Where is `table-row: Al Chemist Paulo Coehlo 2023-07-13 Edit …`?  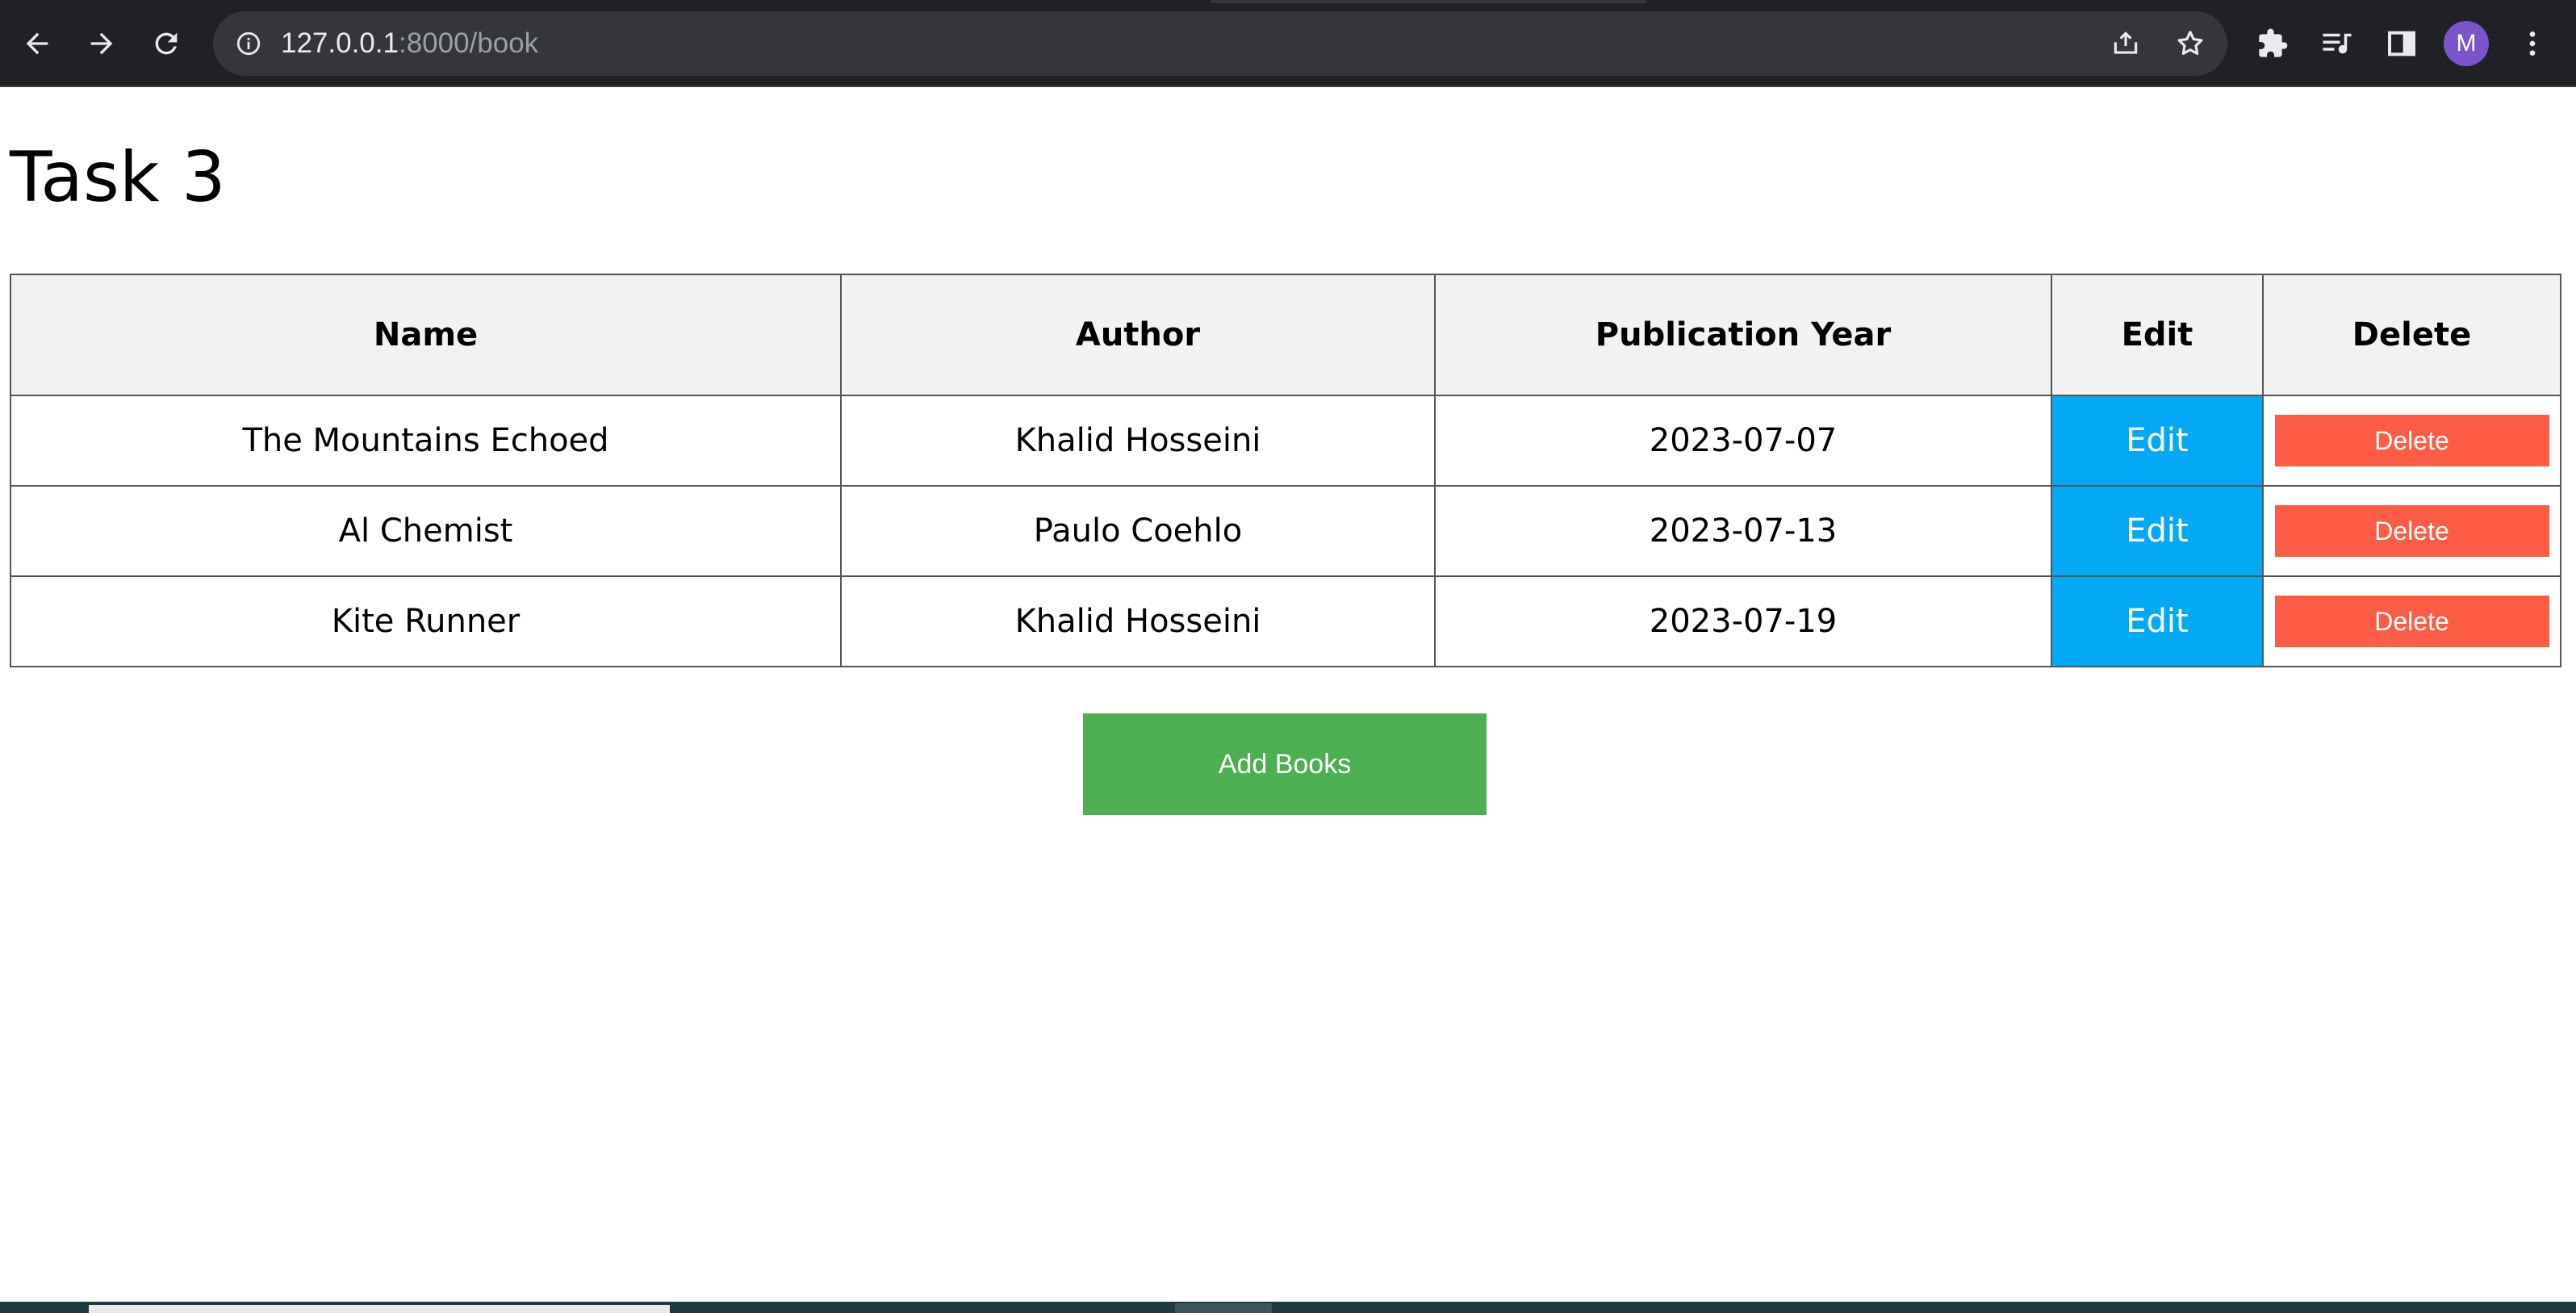
table-row: Al Chemist Paulo Coehlo 2023-07-13 Edit … is located at coordinates (1285, 531).